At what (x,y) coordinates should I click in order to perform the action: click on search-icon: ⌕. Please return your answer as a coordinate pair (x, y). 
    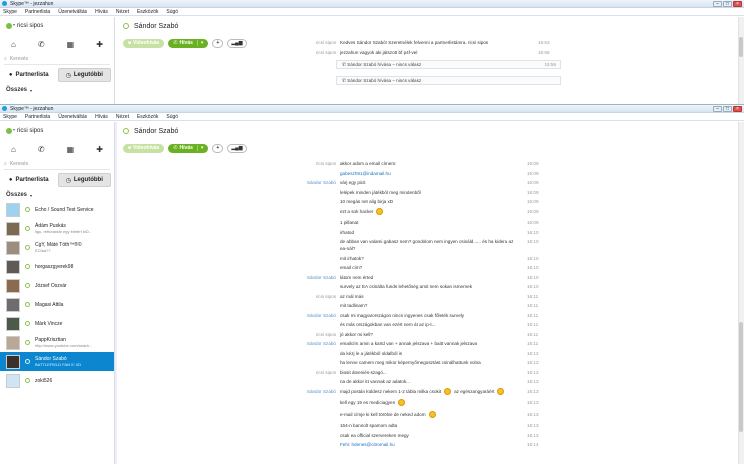
    Looking at the image, I should click on (5, 163).